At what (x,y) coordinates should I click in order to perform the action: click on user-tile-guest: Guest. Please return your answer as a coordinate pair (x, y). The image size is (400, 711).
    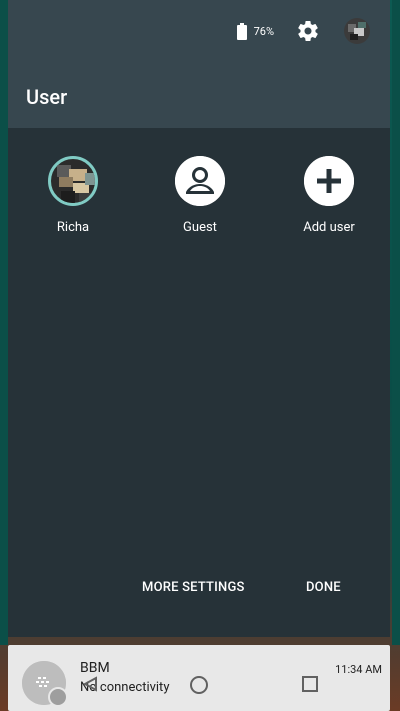
    Looking at the image, I should click on (200, 195).